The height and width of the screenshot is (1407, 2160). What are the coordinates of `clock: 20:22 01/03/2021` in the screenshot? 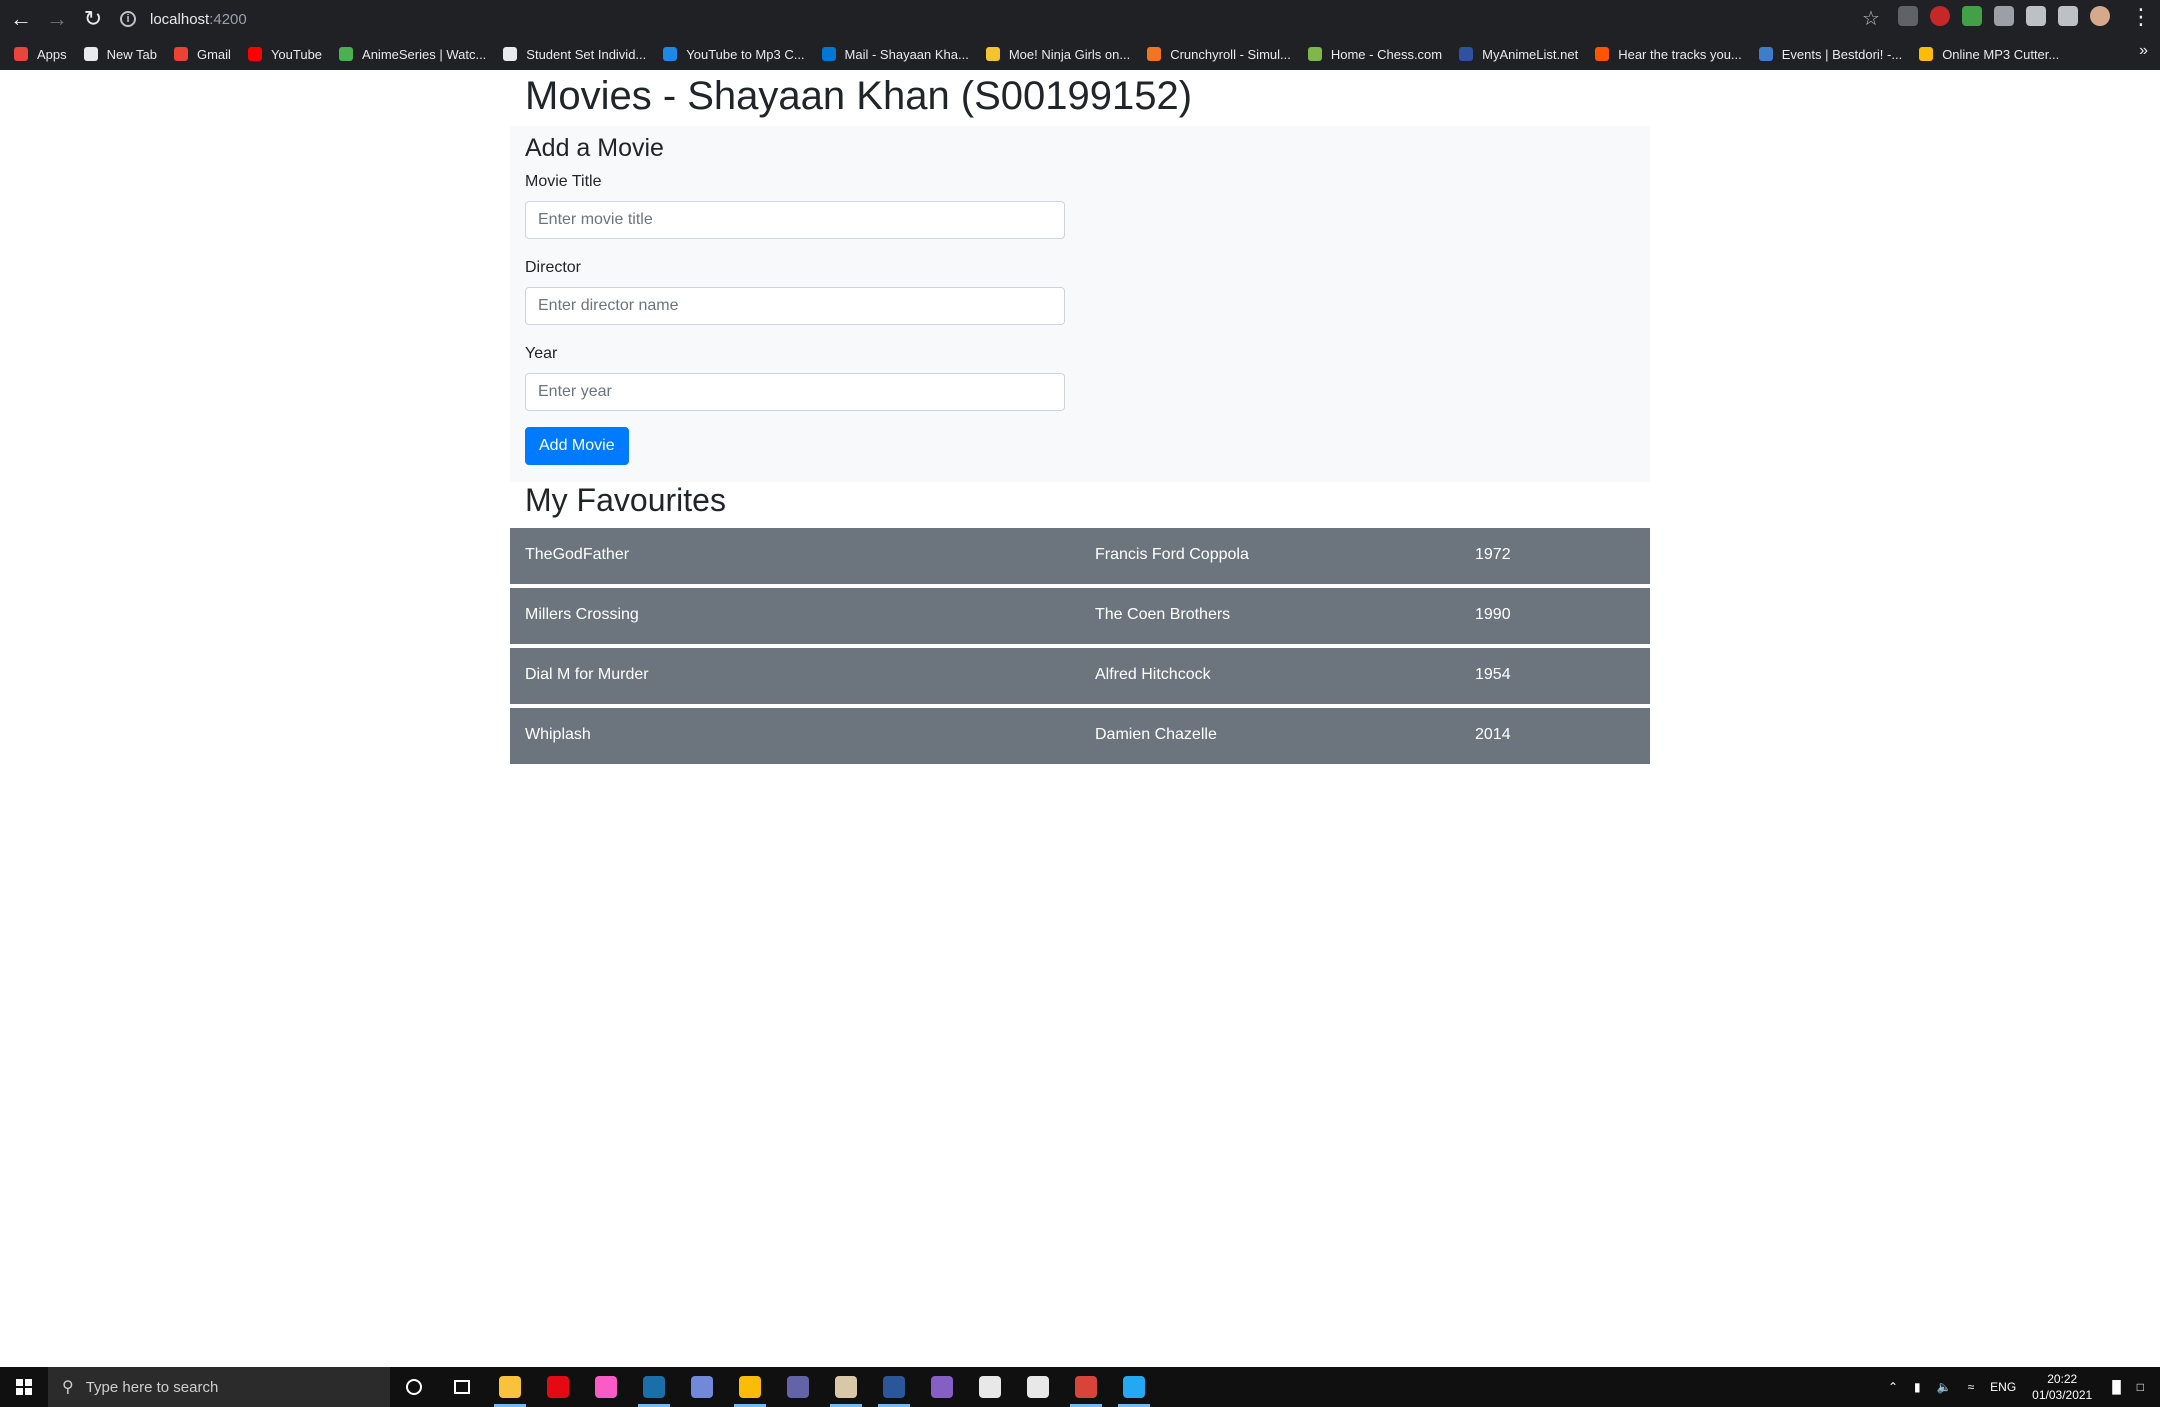 It's located at (2062, 1387).